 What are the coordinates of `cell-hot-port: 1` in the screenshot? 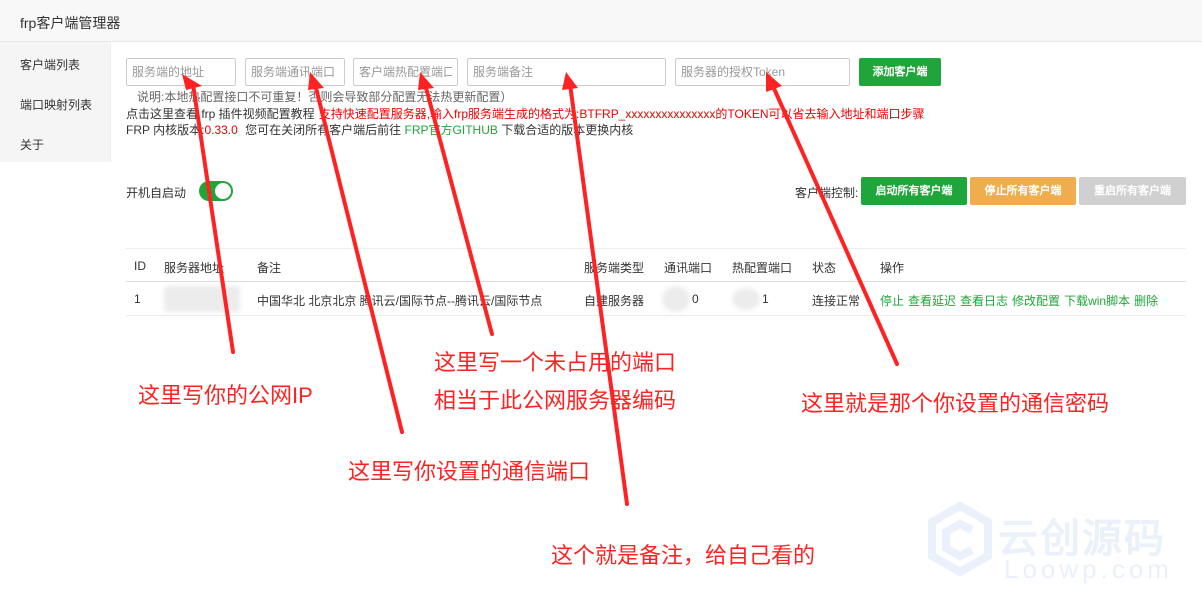 It's located at (765, 299).